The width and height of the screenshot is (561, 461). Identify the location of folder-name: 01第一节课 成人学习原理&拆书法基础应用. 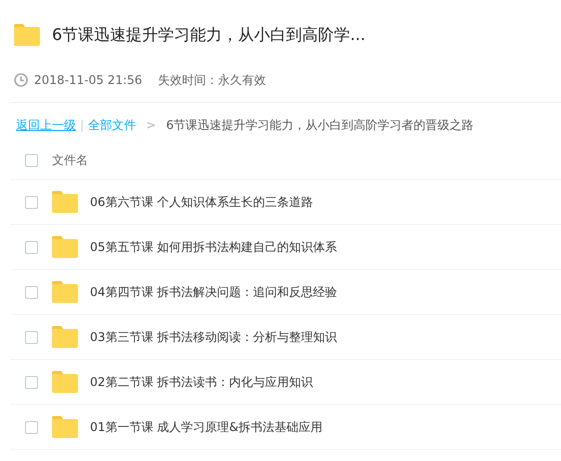
(206, 427).